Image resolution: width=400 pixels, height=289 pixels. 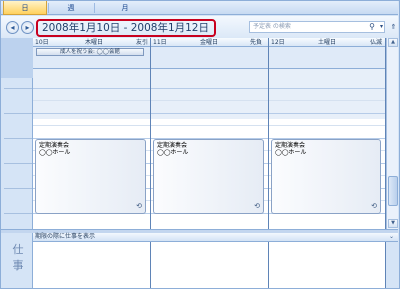 I want to click on day-header: 10日 木曜日 友引, so click(x=91, y=42).